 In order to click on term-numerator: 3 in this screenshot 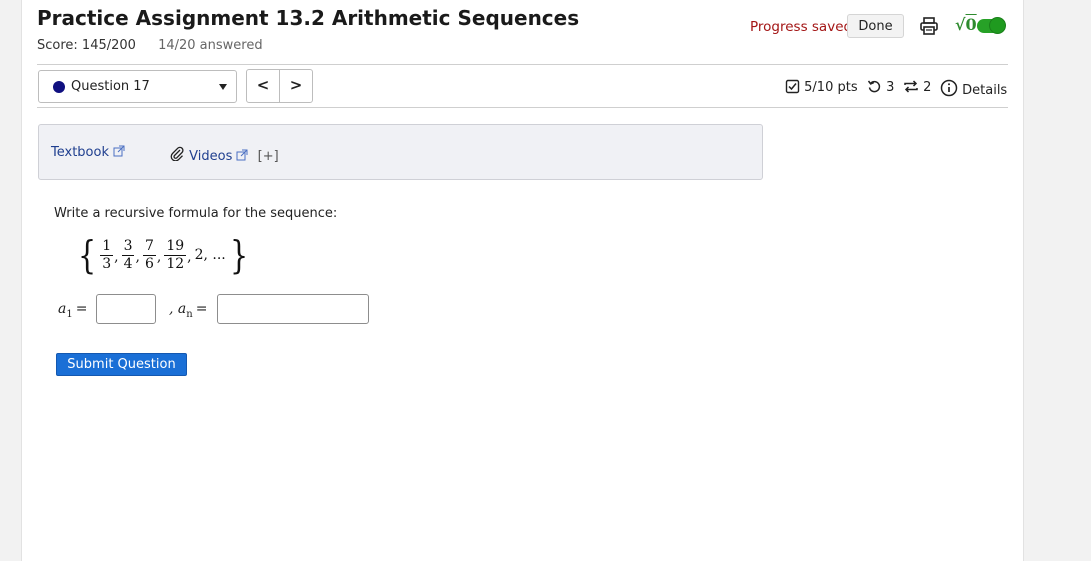, I will do `click(128, 246)`.